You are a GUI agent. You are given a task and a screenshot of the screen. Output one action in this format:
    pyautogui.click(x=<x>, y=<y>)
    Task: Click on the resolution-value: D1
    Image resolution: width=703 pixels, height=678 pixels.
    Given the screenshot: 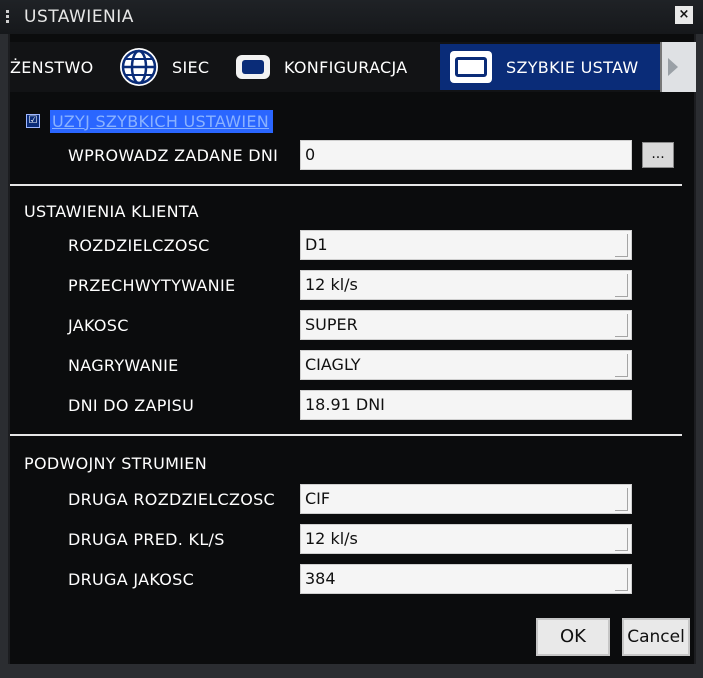 What is the action you would take?
    pyautogui.click(x=316, y=244)
    